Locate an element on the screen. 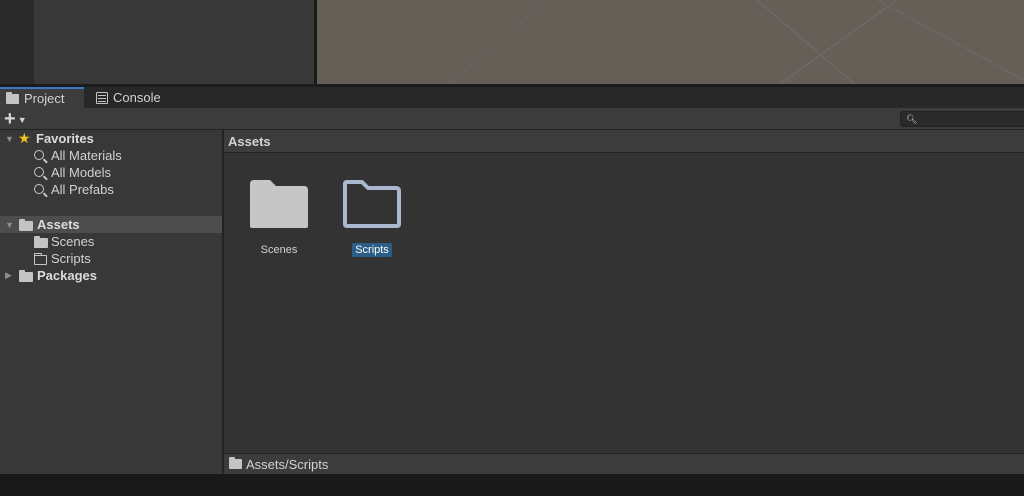  collapse-arrow-icon: ▶ is located at coordinates (8, 275).